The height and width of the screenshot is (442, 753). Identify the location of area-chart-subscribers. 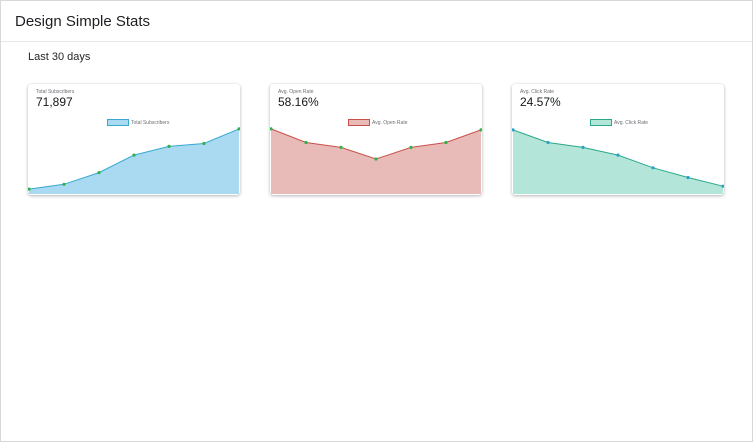
(134, 160).